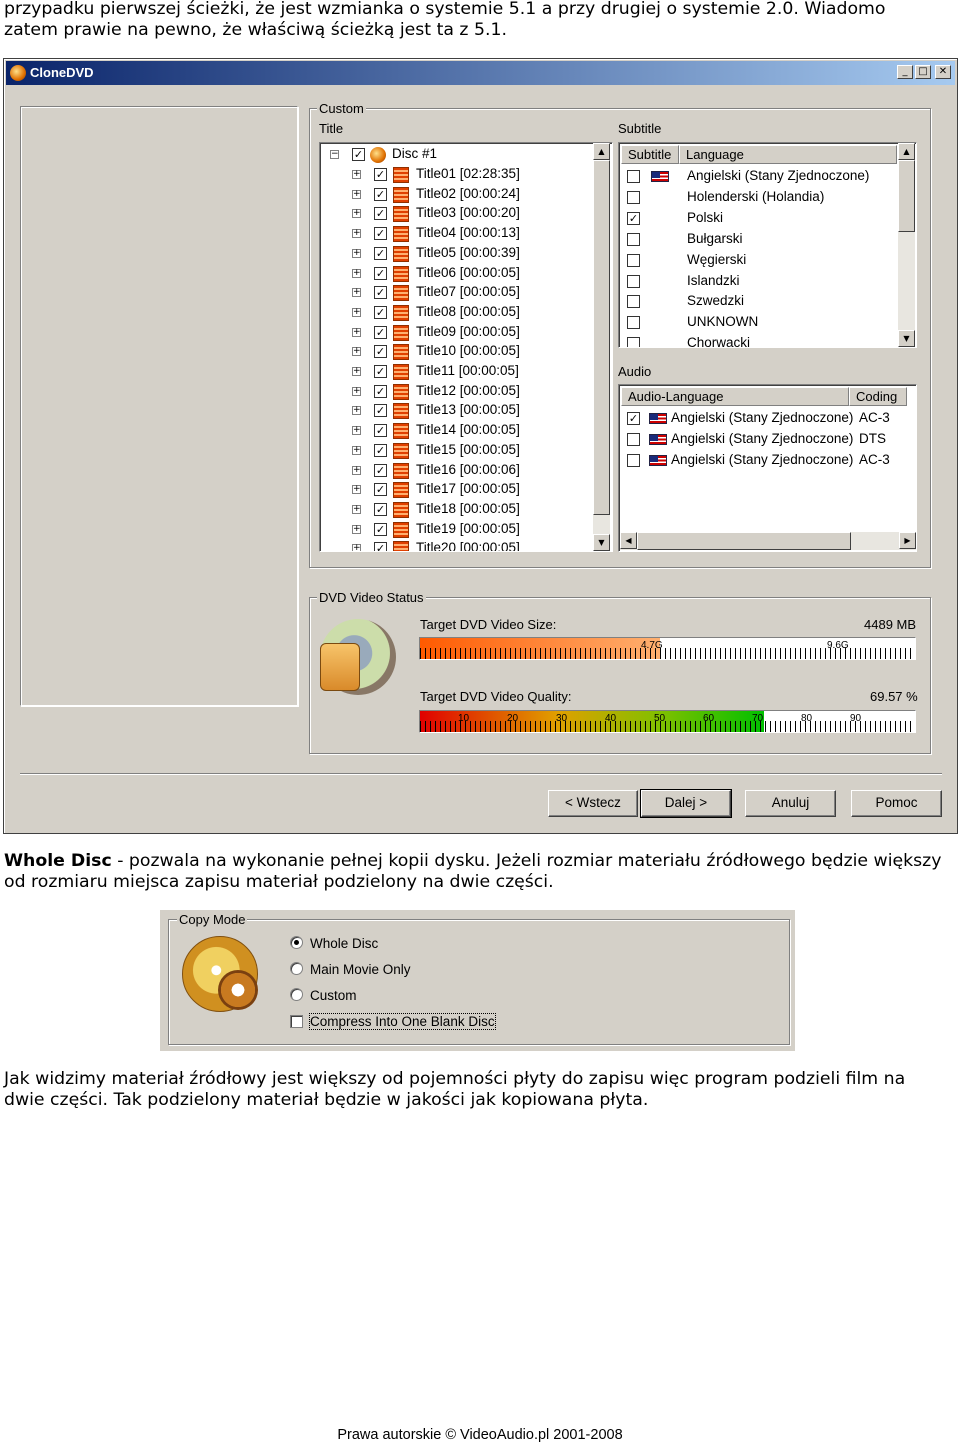 The width and height of the screenshot is (960, 1447). What do you see at coordinates (633, 418) in the screenshot?
I see `audio-checkbox: ✓` at bounding box center [633, 418].